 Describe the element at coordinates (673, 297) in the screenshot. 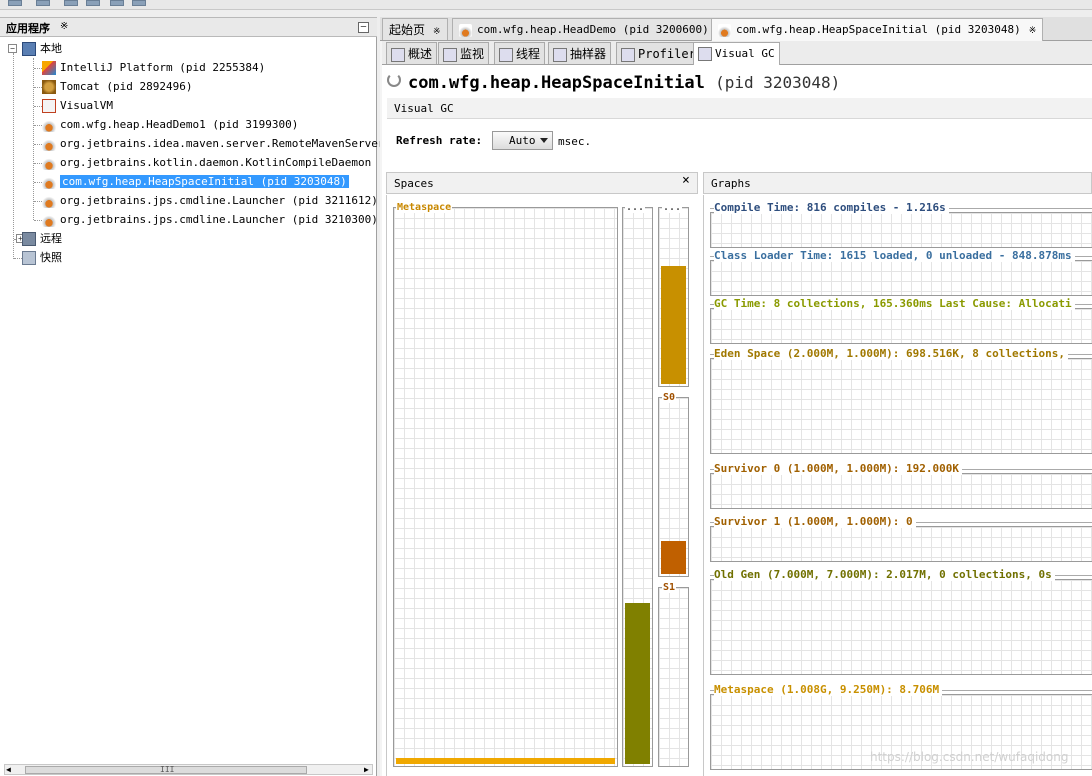

I see `eden-space` at that location.